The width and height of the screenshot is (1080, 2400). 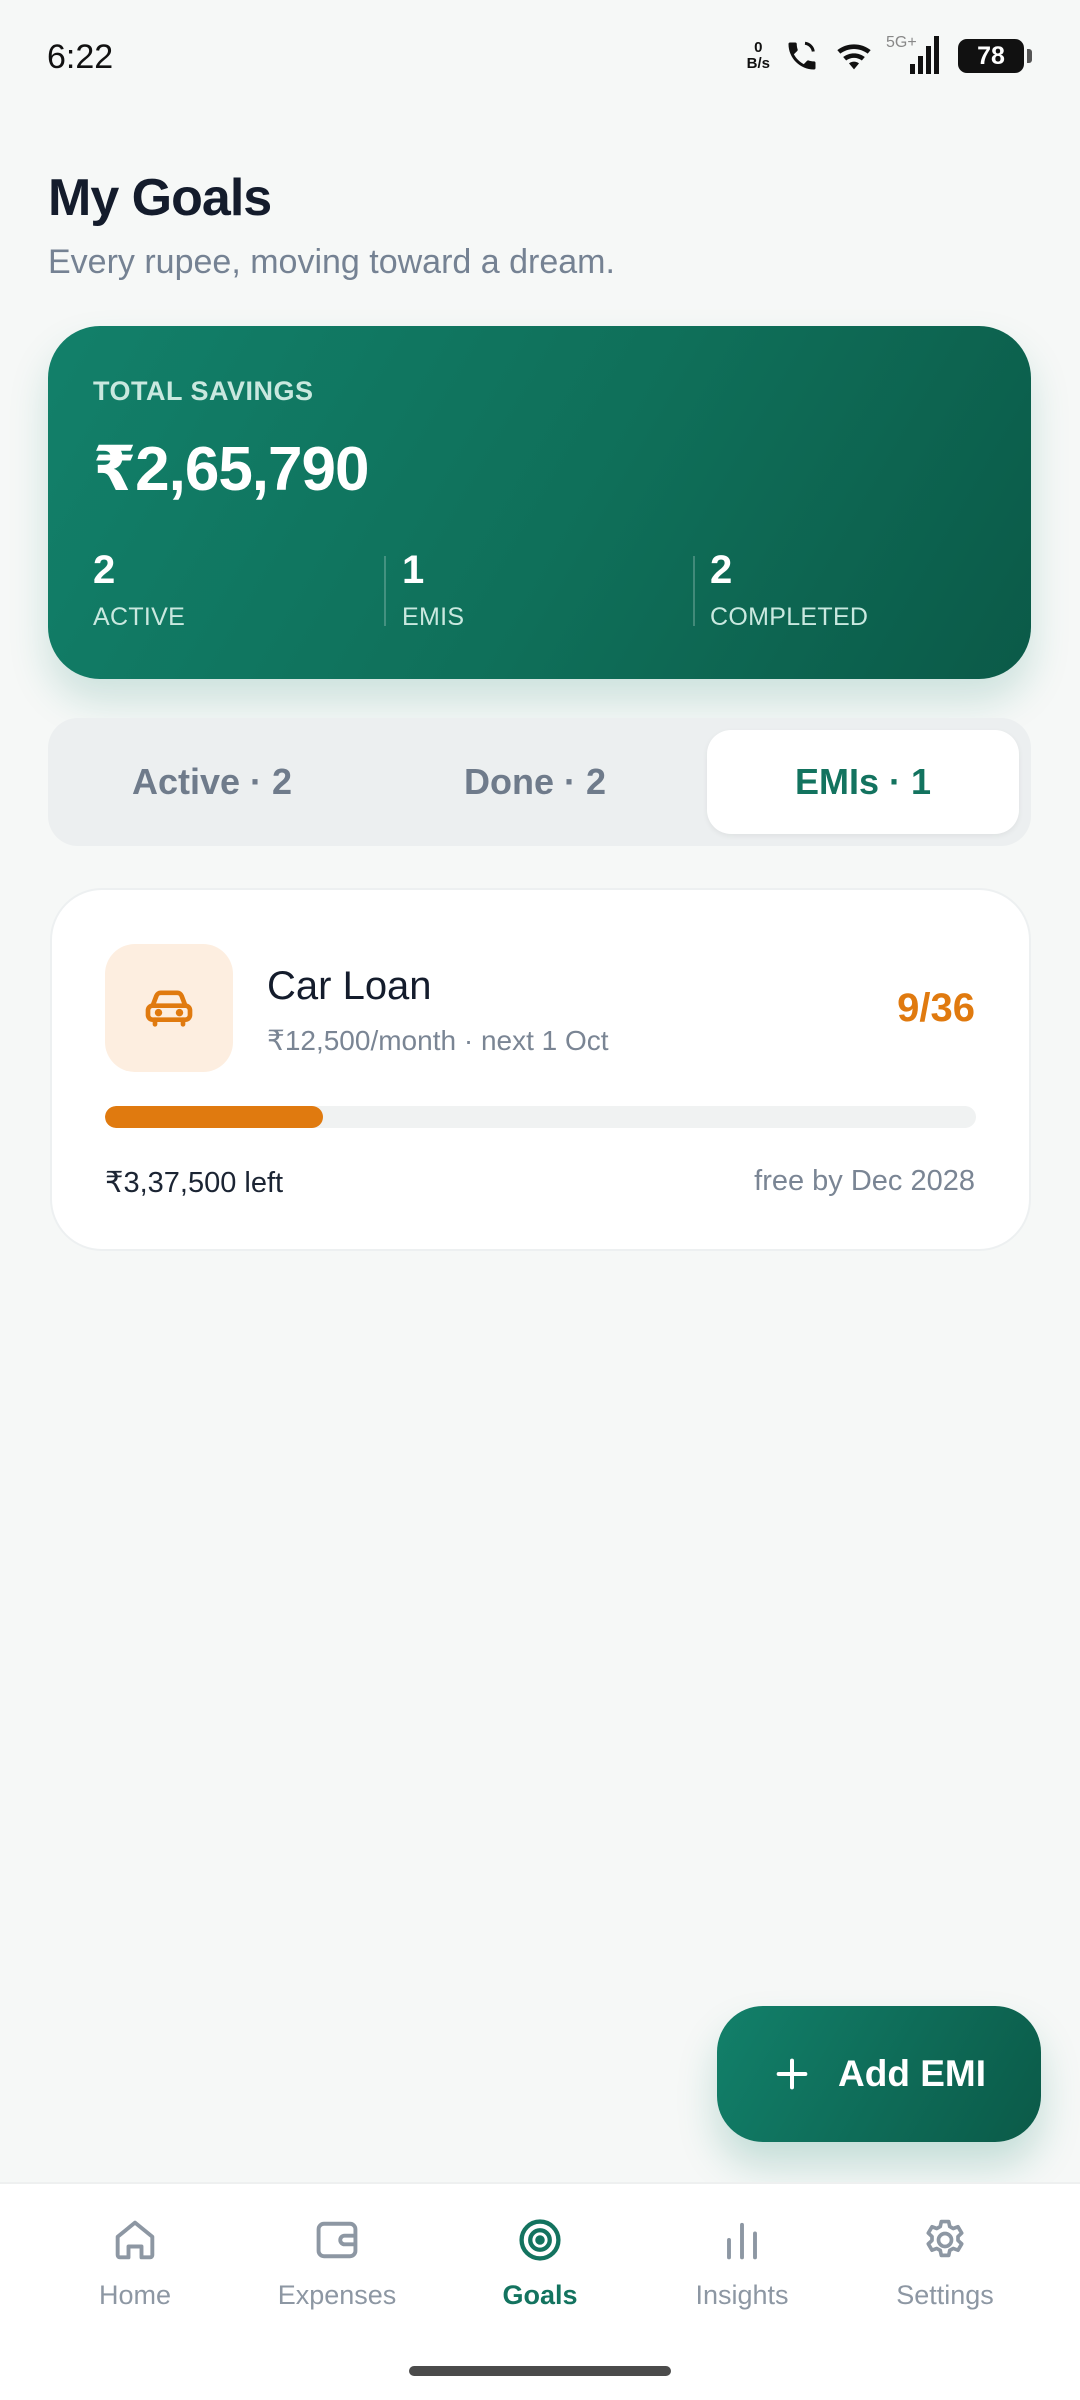 What do you see at coordinates (863, 782) in the screenshot?
I see `tab-emis: EMIs · 1` at bounding box center [863, 782].